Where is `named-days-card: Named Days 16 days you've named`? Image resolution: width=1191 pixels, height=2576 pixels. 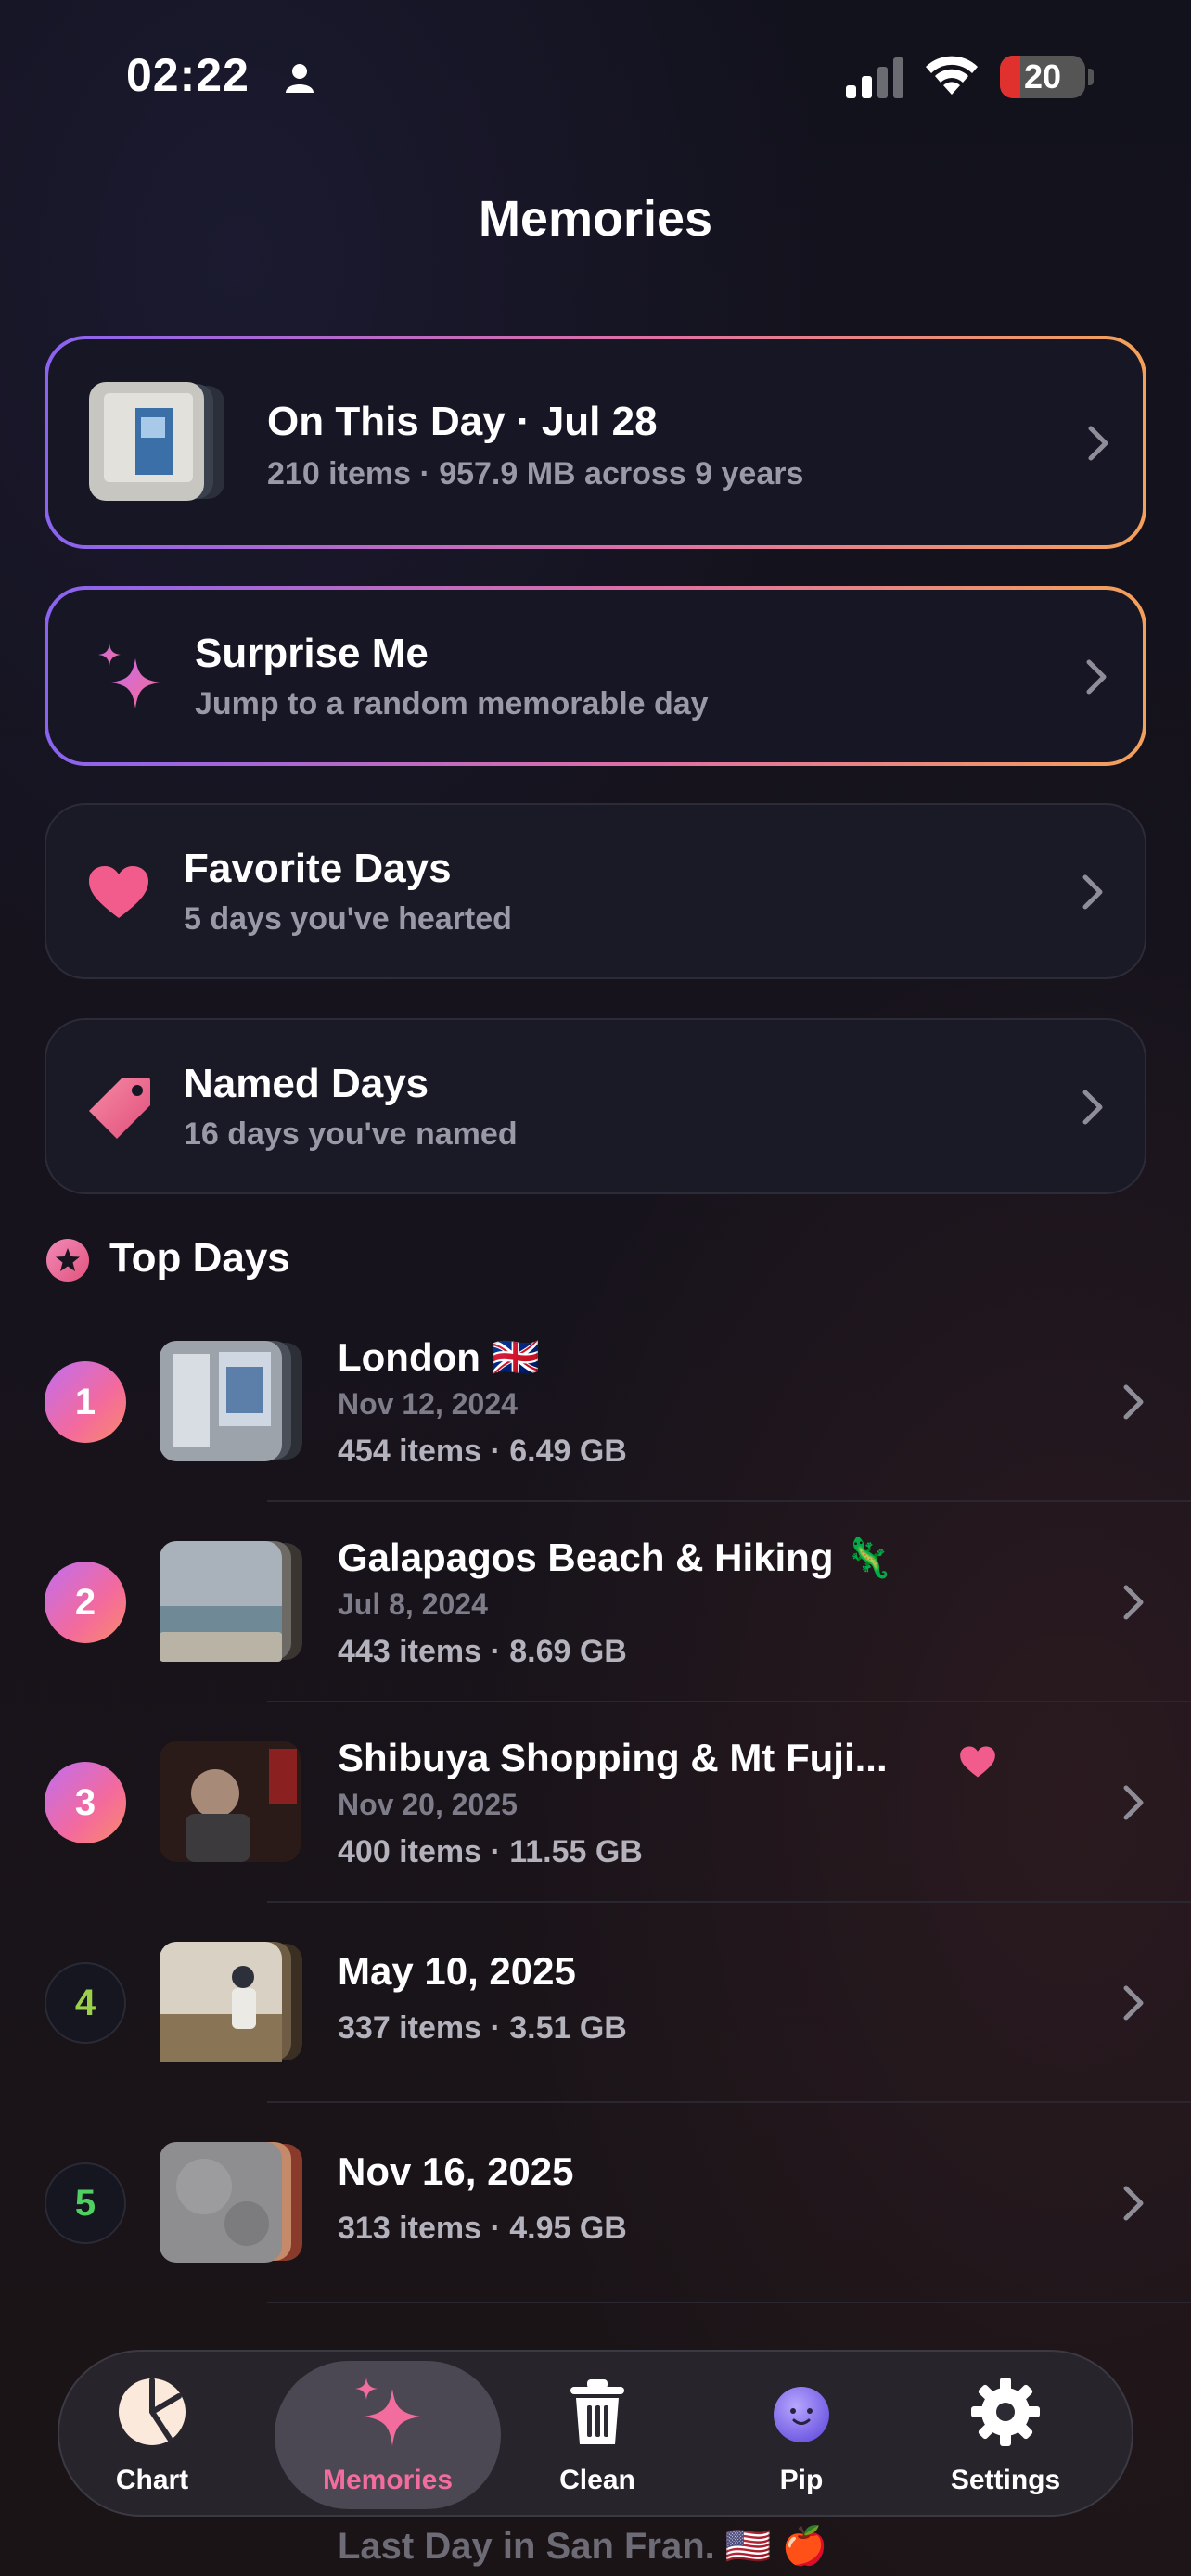 named-days-card: Named Days 16 days you've named is located at coordinates (595, 1106).